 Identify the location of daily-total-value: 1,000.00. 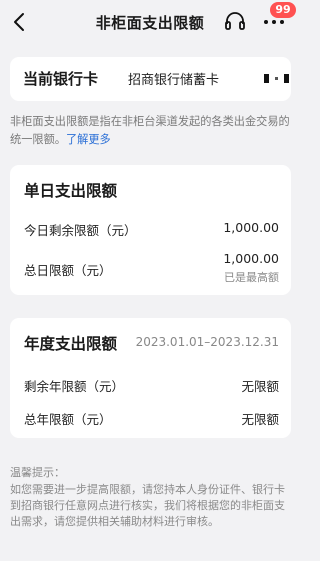
(251, 258).